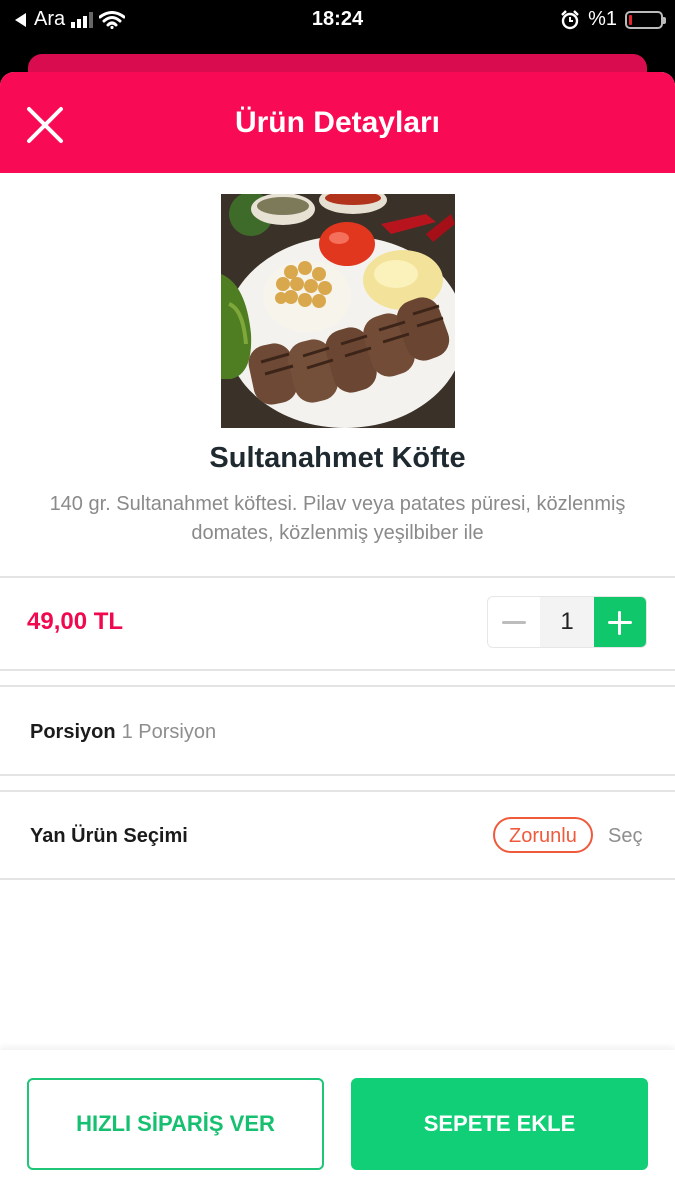 Image resolution: width=675 pixels, height=1200 pixels. I want to click on status-bar: Ara 18:24 %1, so click(337, 20).